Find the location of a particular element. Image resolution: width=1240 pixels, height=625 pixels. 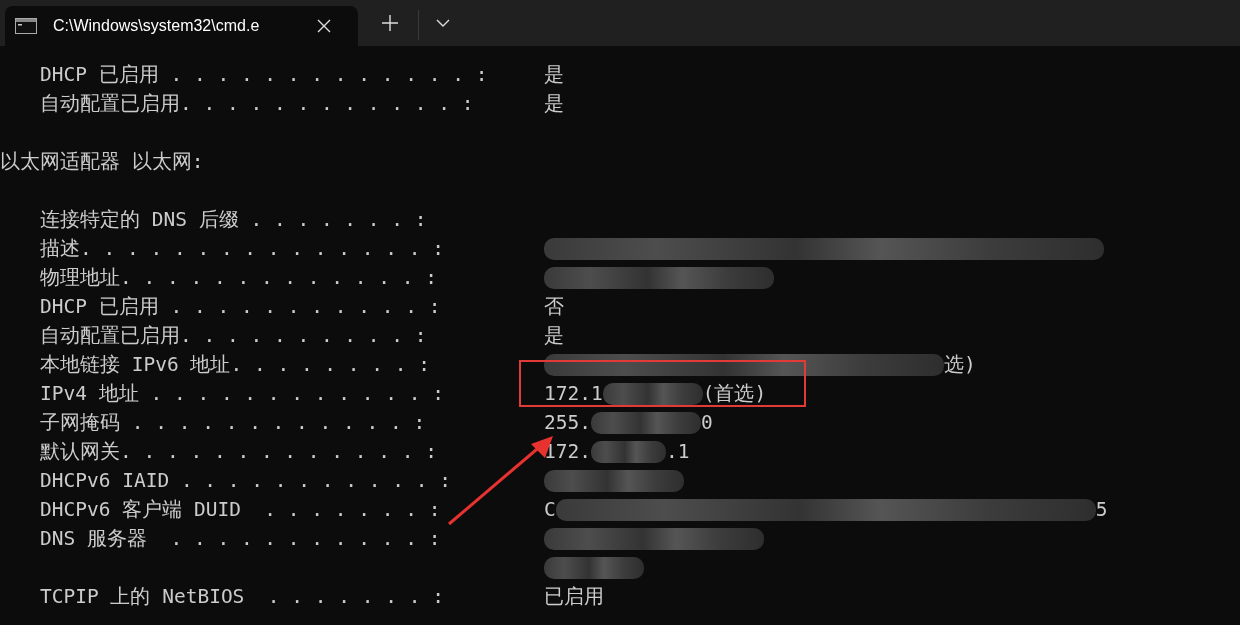

field-value: C is located at coordinates (550, 509).